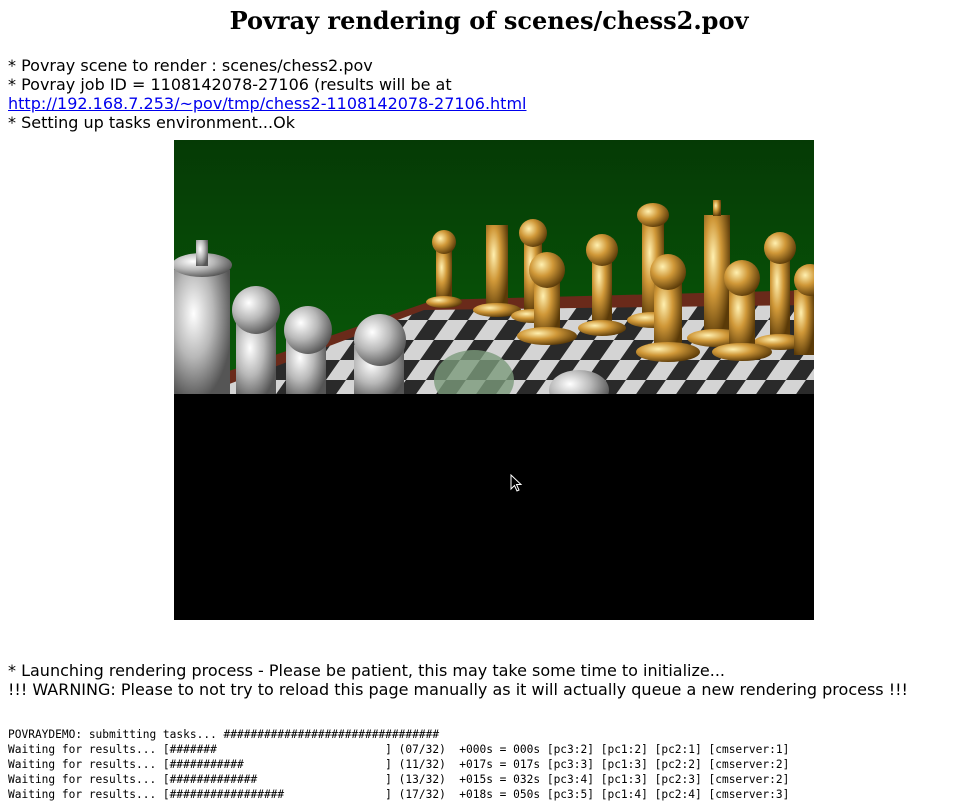 The width and height of the screenshot is (978, 810). Describe the element at coordinates (516, 483) in the screenshot. I see `mouse-cursor-icon` at that location.